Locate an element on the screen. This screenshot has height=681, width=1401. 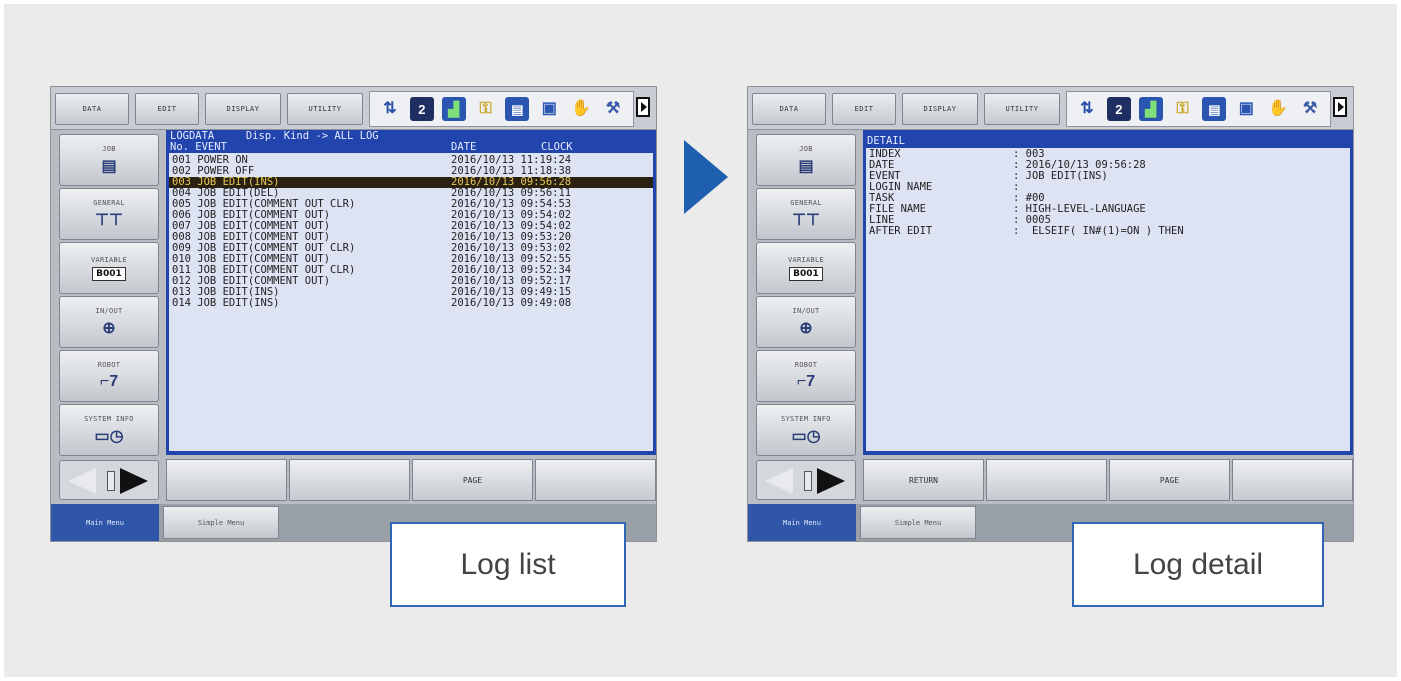
log-list-caption: Log list is located at coordinates (508, 564).